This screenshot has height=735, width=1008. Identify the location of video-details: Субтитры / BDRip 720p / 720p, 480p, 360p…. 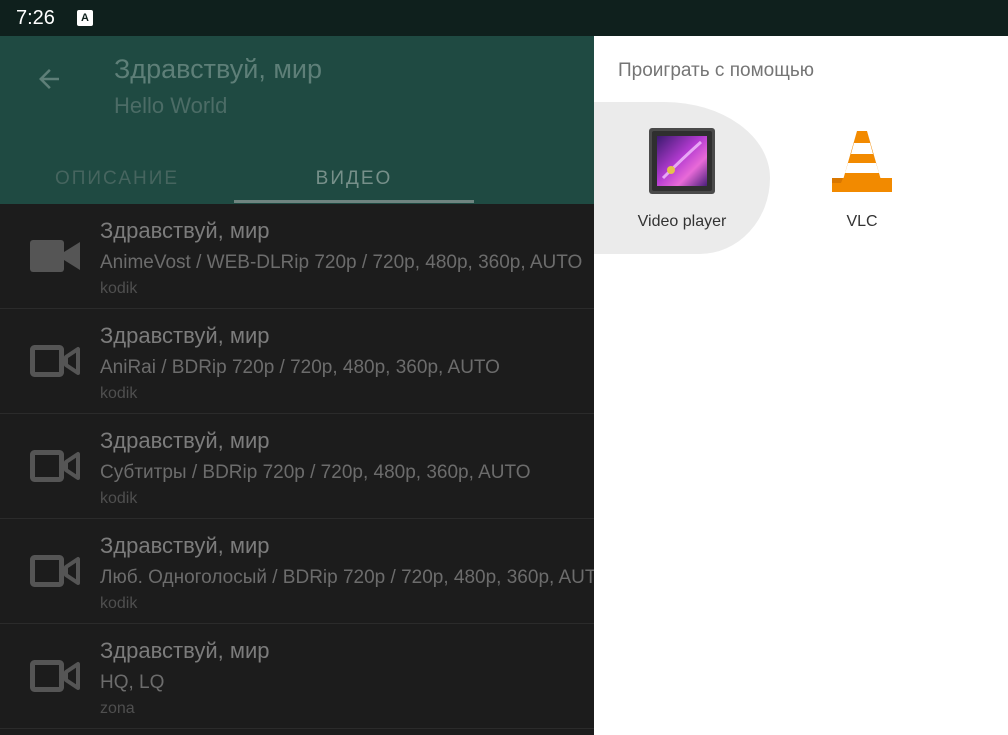
(315, 472).